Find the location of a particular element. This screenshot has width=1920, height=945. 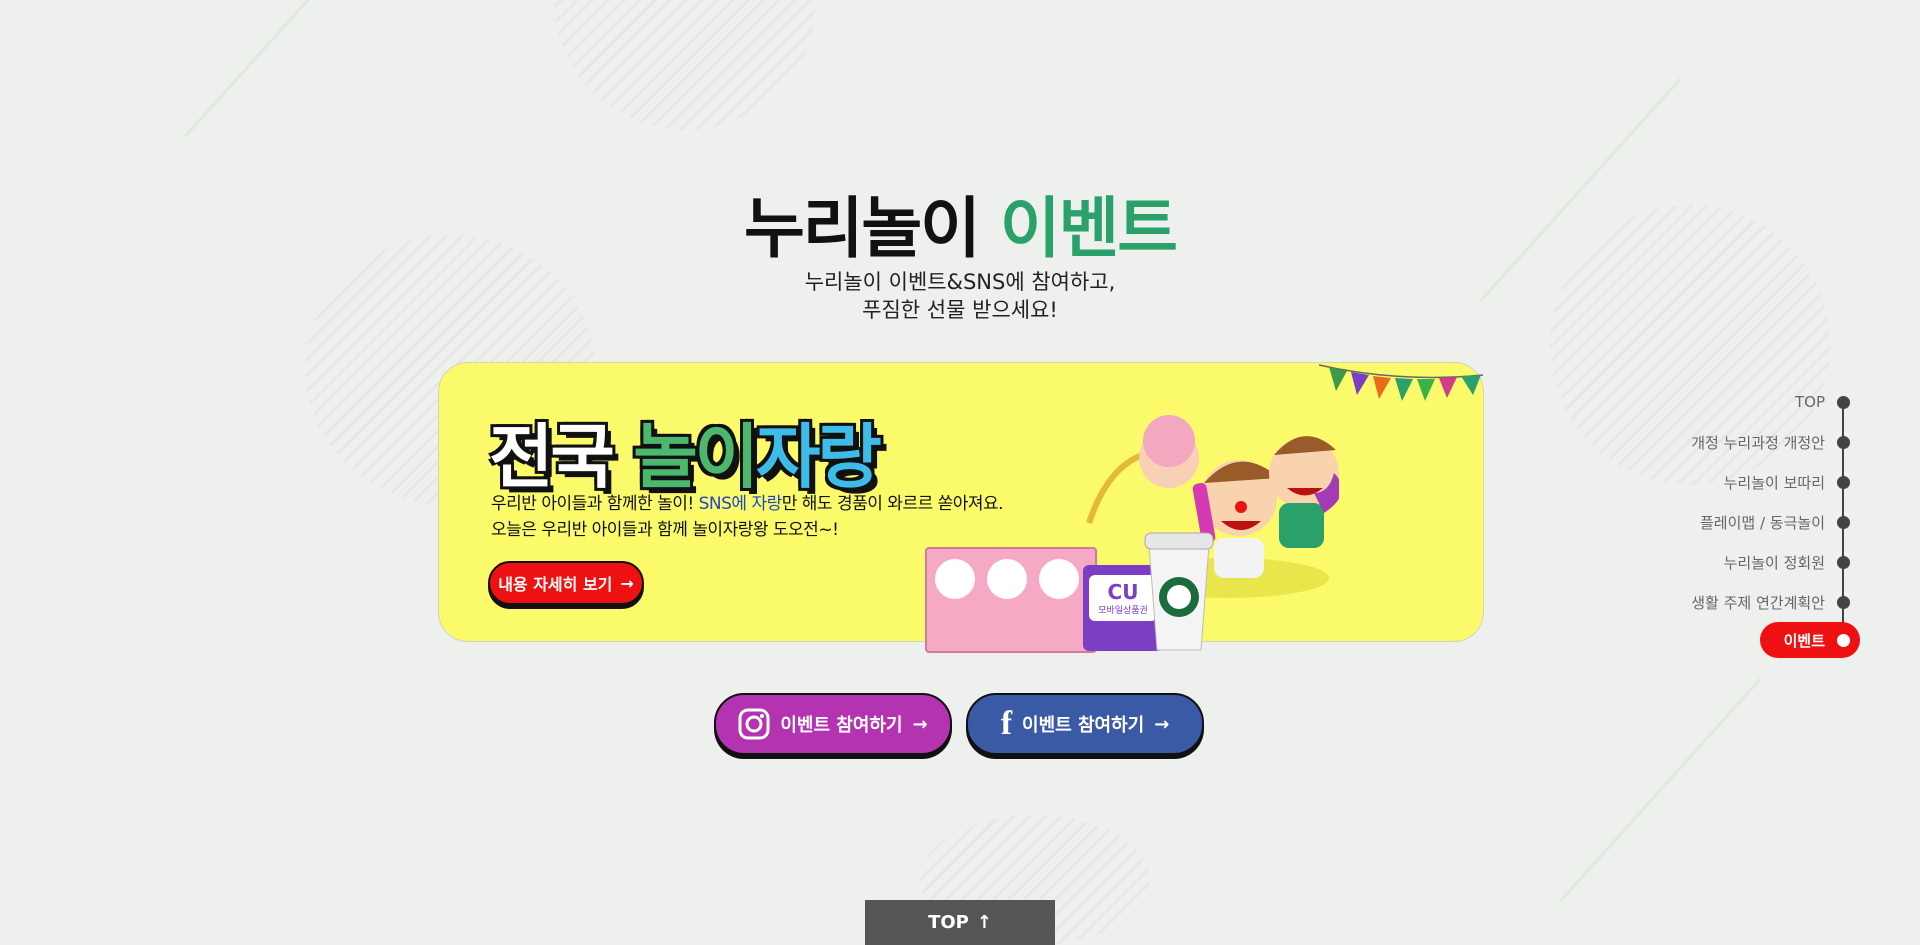

prize-boxes-illustration is located at coordinates (1011, 600).